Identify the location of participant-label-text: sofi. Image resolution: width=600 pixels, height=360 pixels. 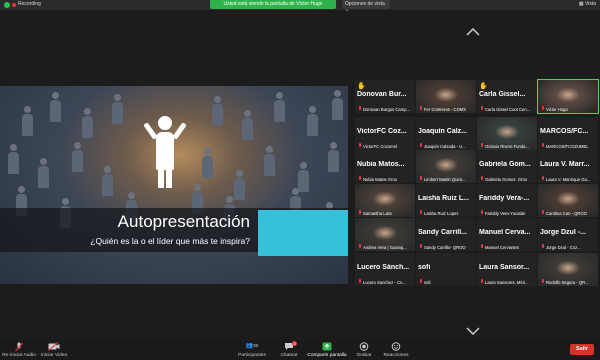
(427, 282).